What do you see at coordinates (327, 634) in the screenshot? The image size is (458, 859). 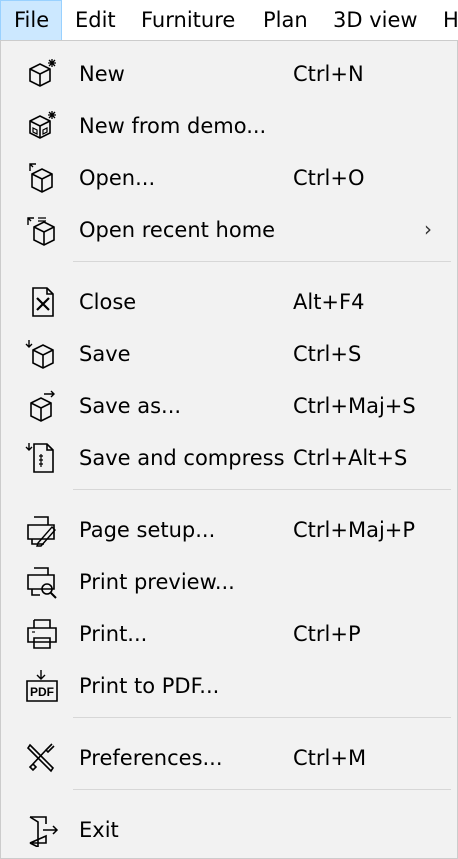 I see `shortcut-label: Ctrl+P` at bounding box center [327, 634].